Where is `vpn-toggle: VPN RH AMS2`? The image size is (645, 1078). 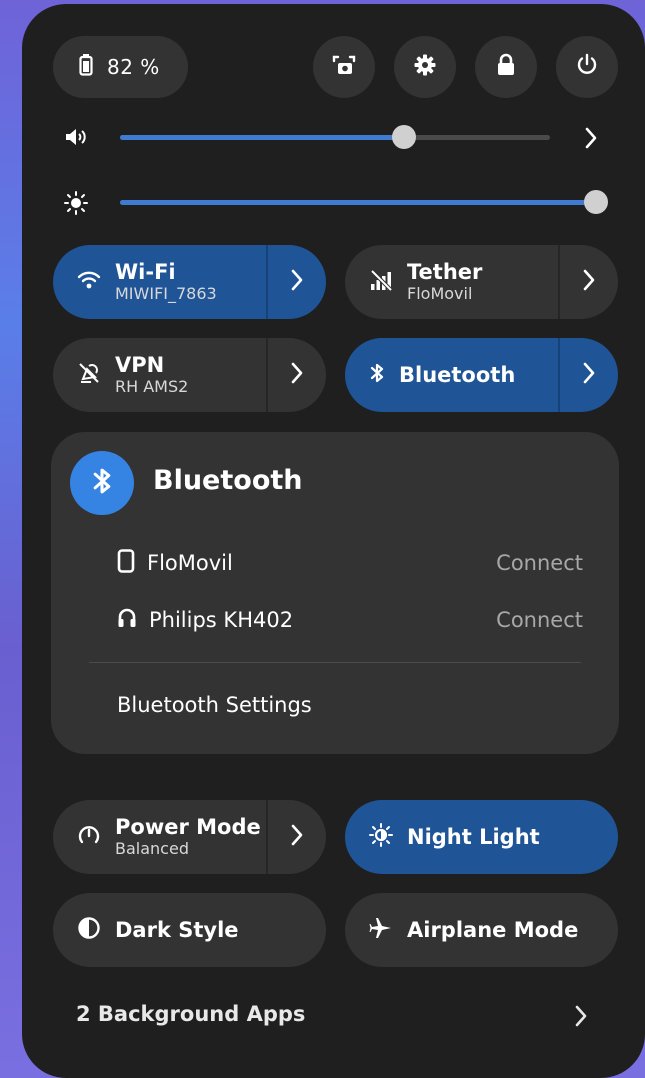
vpn-toggle: VPN RH AMS2 is located at coordinates (159, 375).